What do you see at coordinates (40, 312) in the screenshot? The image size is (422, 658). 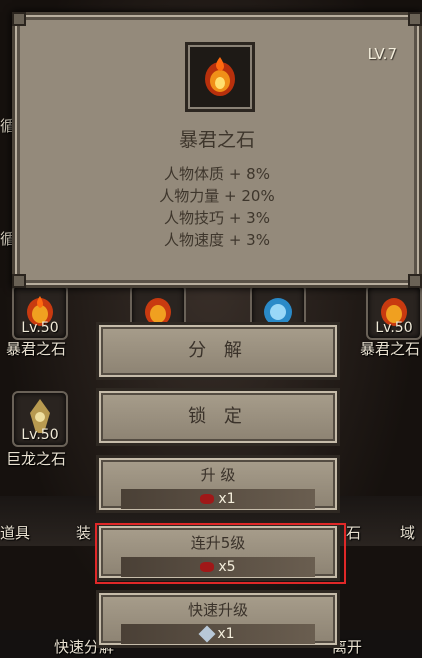 I see `gem-slot-tyrant-left: Lv.50` at bounding box center [40, 312].